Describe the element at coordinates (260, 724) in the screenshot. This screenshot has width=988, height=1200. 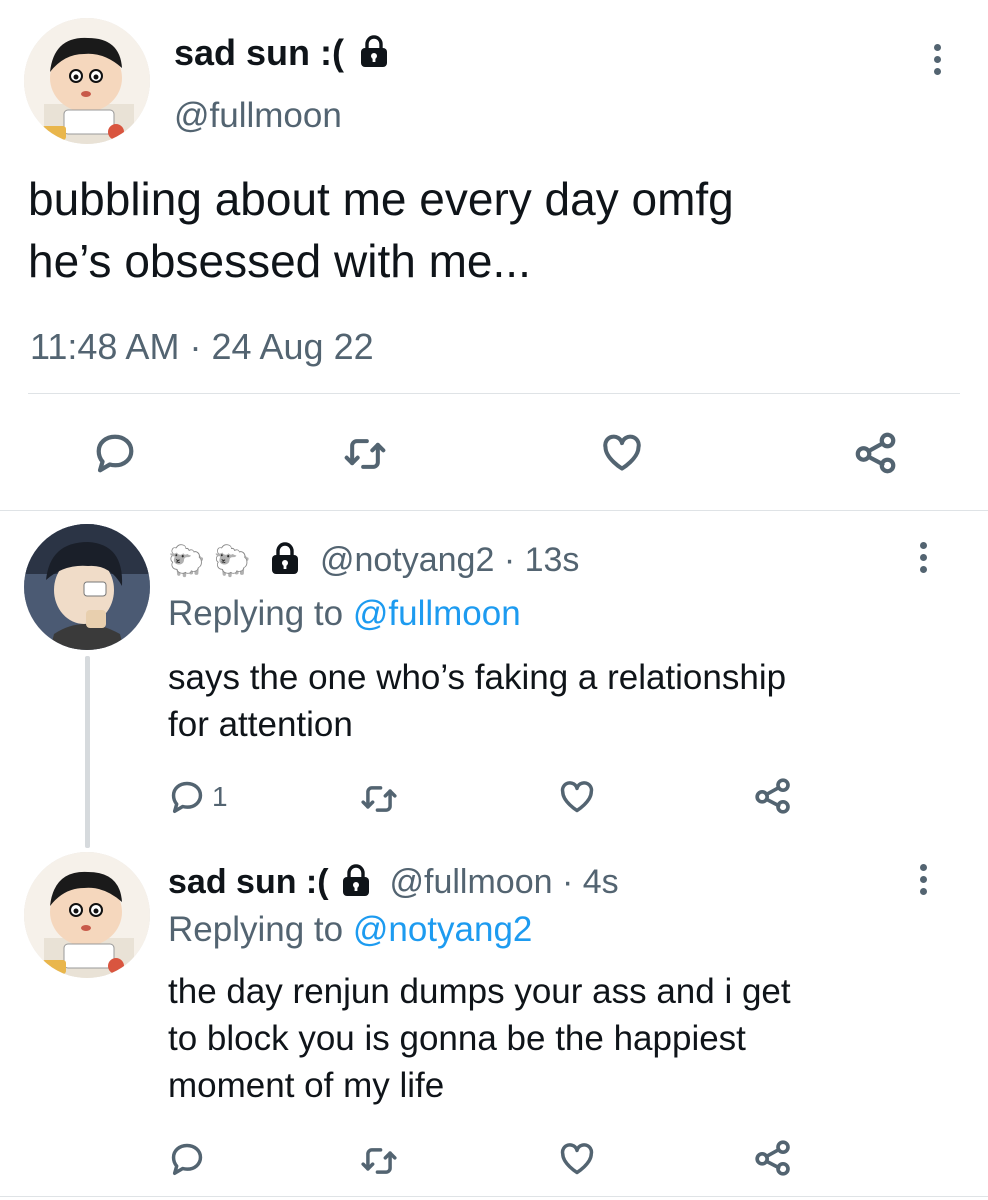
I see `tweet-text-line: for attention` at that location.